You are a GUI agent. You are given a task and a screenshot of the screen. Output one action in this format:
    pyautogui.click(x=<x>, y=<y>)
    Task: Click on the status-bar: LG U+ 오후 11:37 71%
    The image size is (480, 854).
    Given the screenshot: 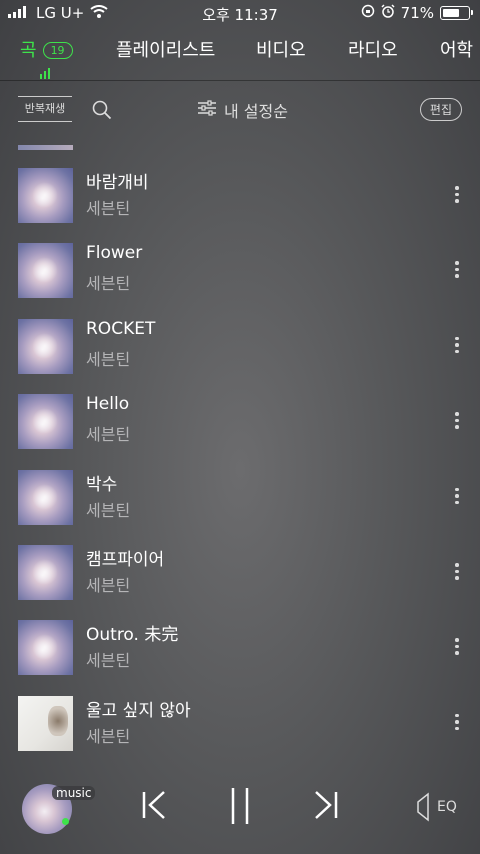 What is the action you would take?
    pyautogui.click(x=240, y=14)
    